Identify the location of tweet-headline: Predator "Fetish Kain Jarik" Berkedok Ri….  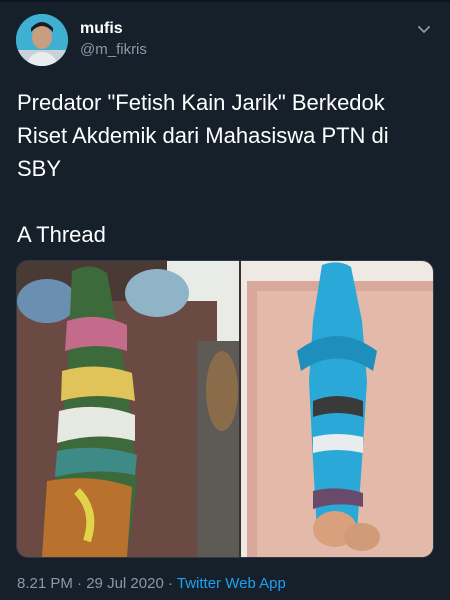
(203, 135).